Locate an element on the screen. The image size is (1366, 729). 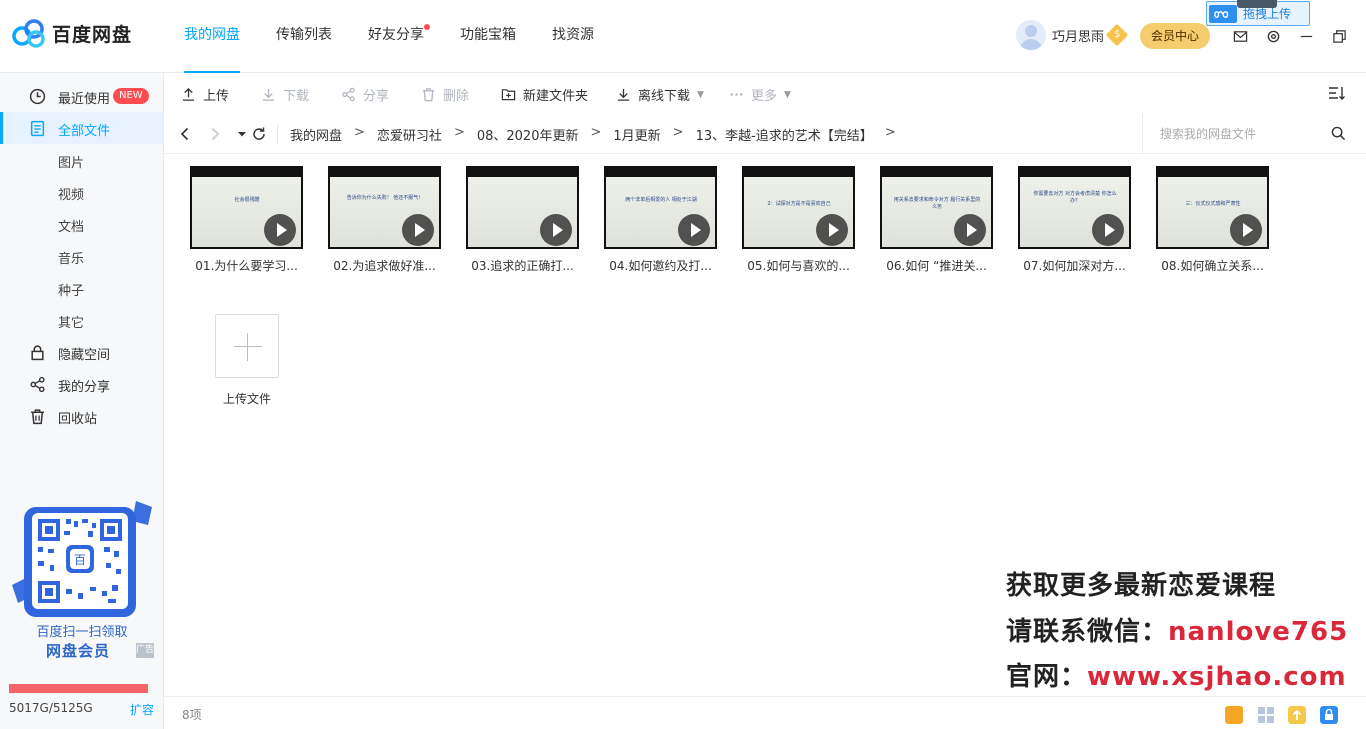
nav-friend-share: 好友分享 is located at coordinates (396, 36).